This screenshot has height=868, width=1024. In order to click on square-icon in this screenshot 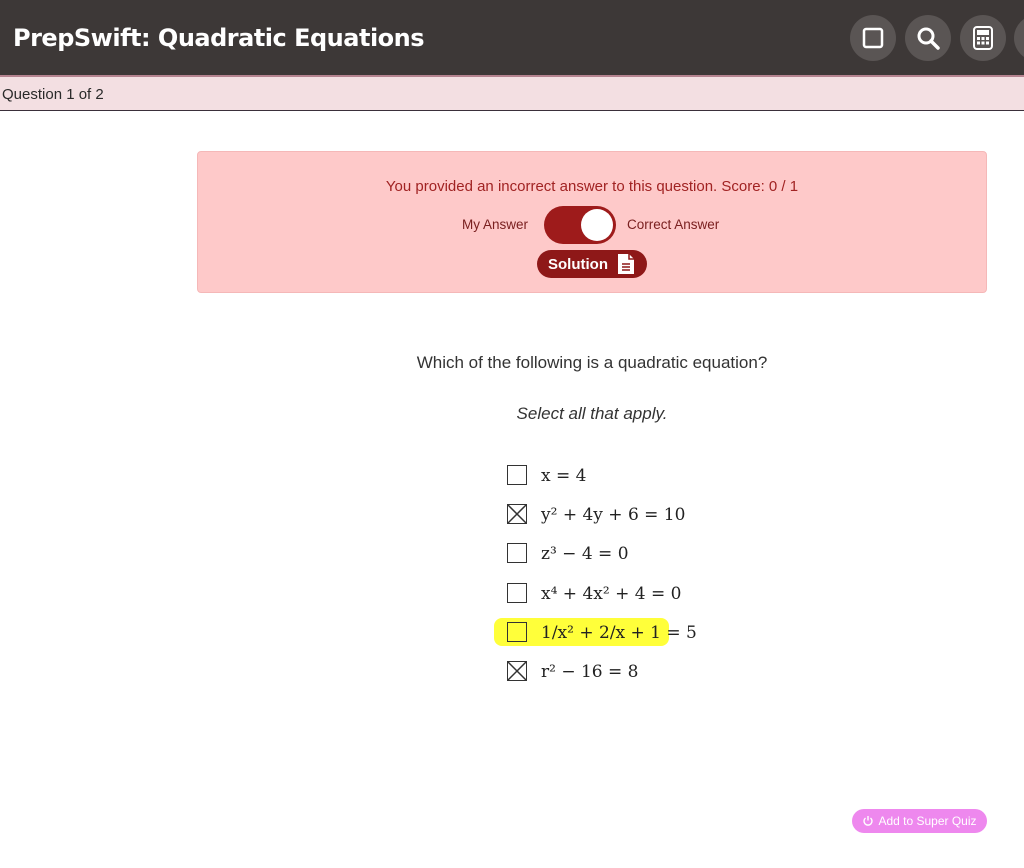, I will do `click(873, 38)`.